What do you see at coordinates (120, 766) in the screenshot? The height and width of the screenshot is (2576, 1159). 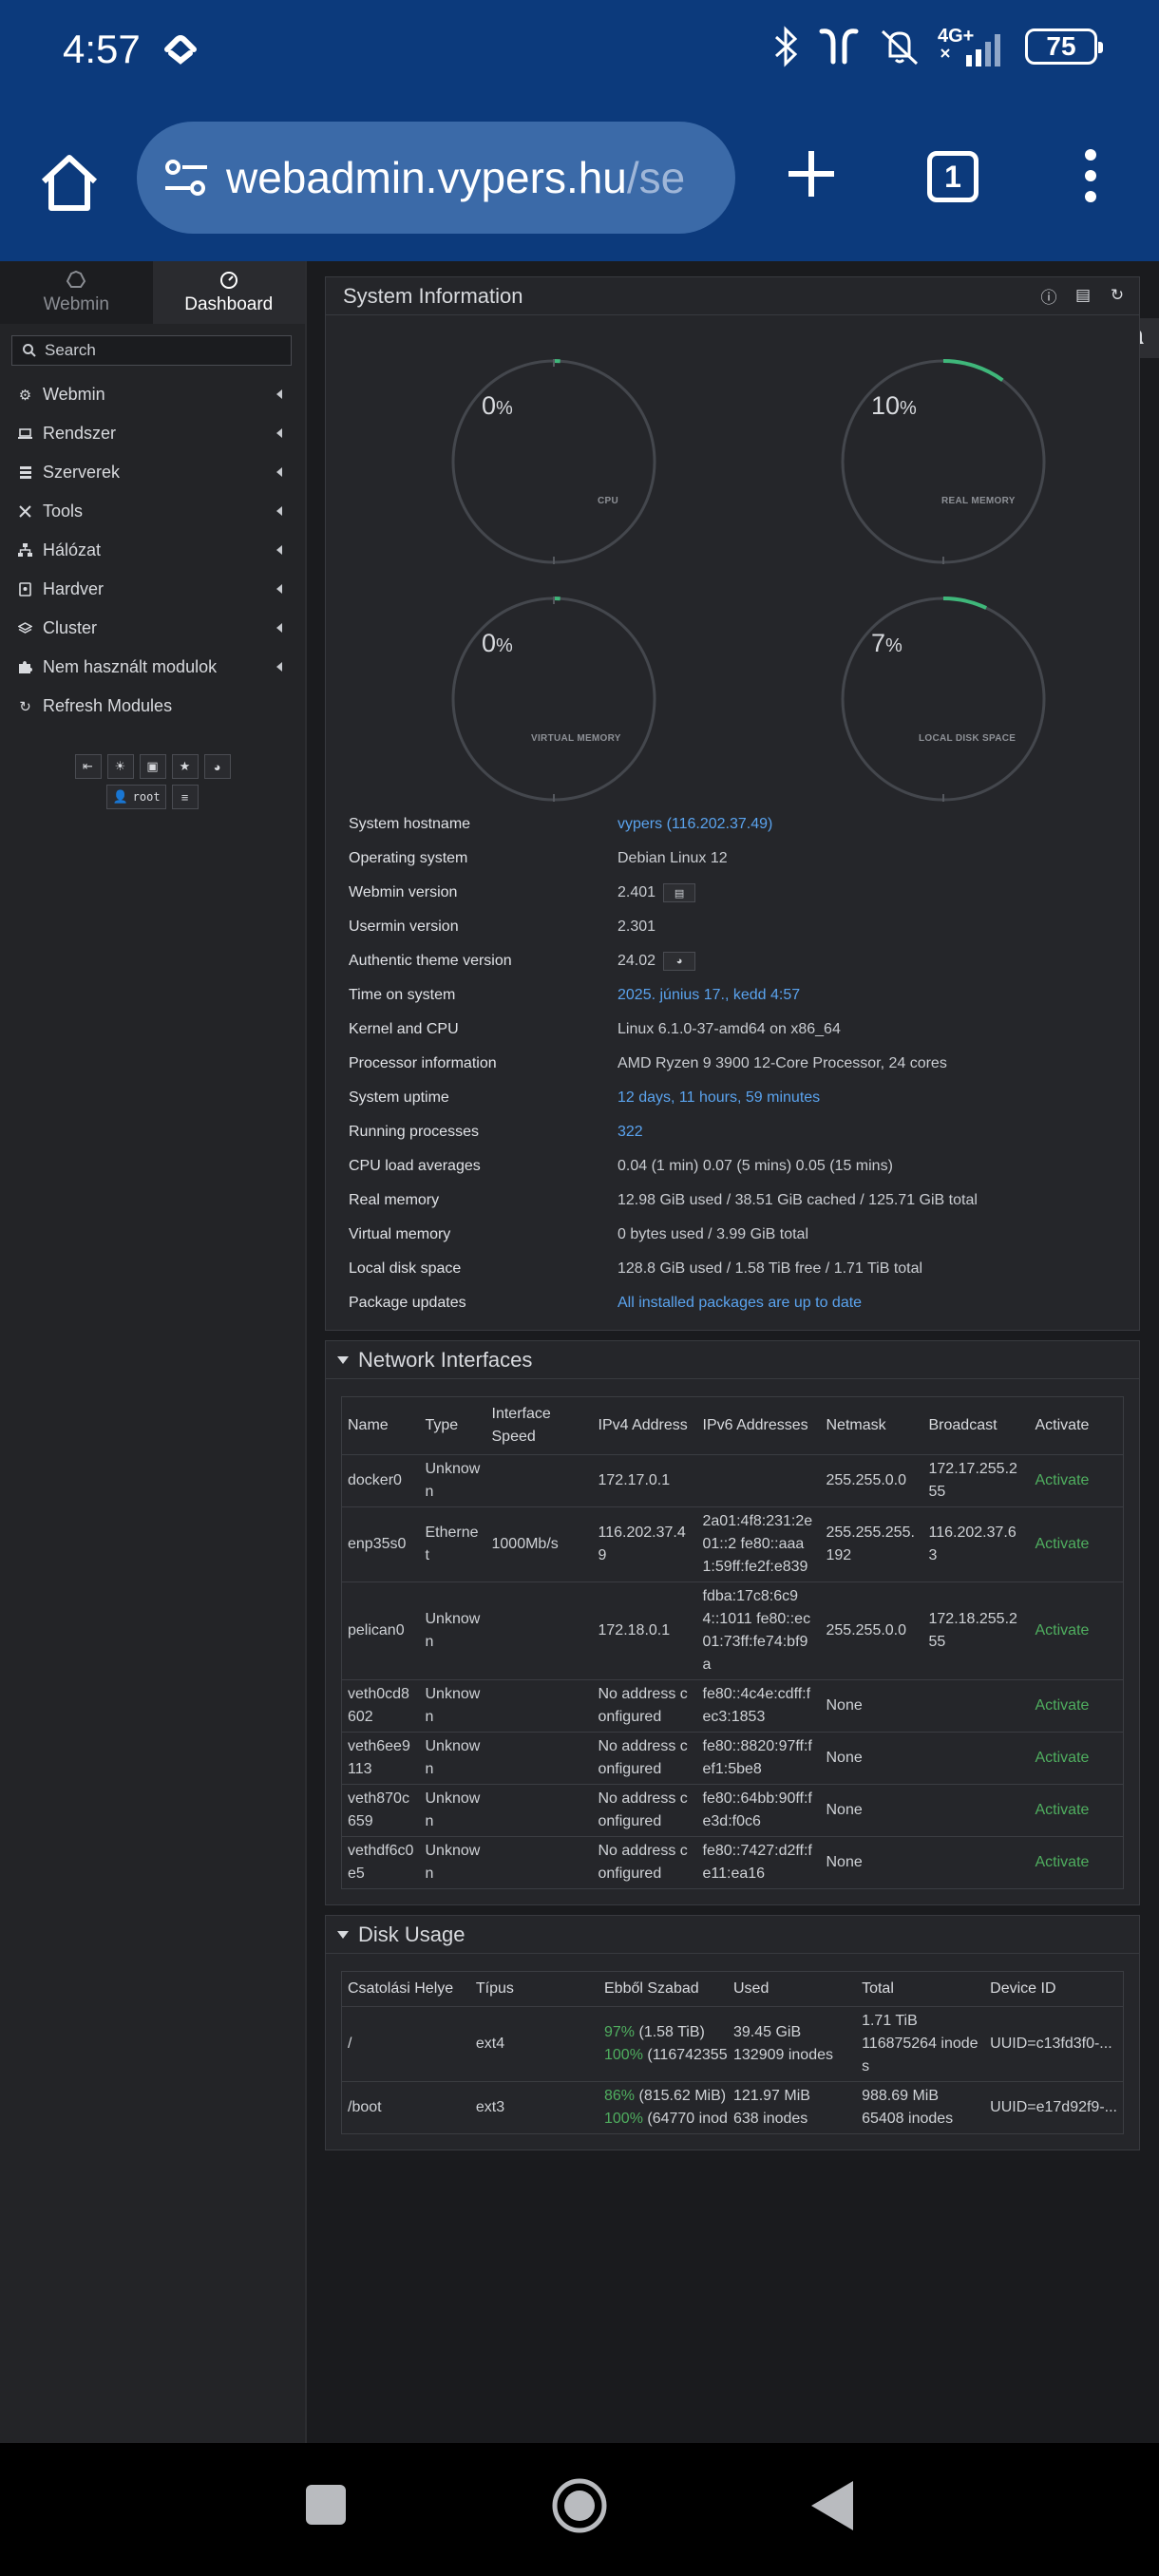 I see `theme-toggle-icon: ☀` at bounding box center [120, 766].